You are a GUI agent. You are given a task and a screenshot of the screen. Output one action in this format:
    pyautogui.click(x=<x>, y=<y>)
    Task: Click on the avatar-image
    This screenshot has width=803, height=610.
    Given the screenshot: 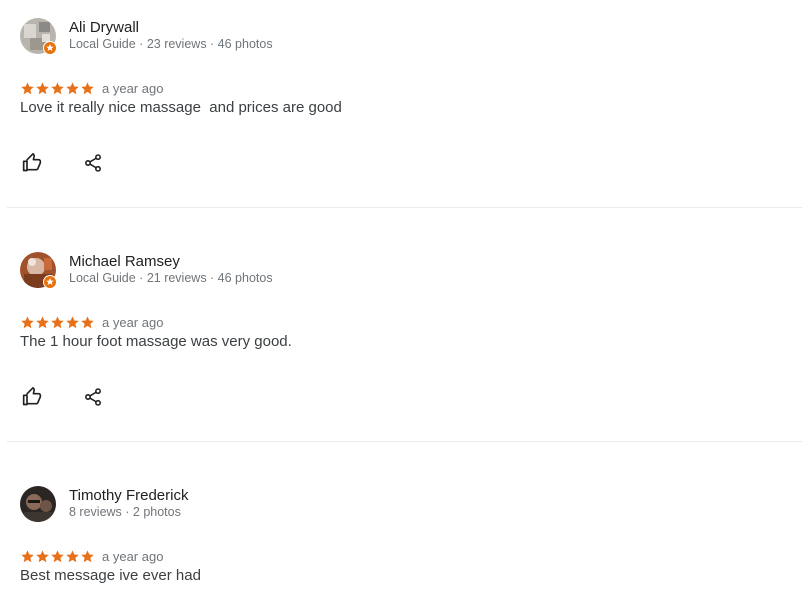 What is the action you would take?
    pyautogui.click(x=38, y=504)
    